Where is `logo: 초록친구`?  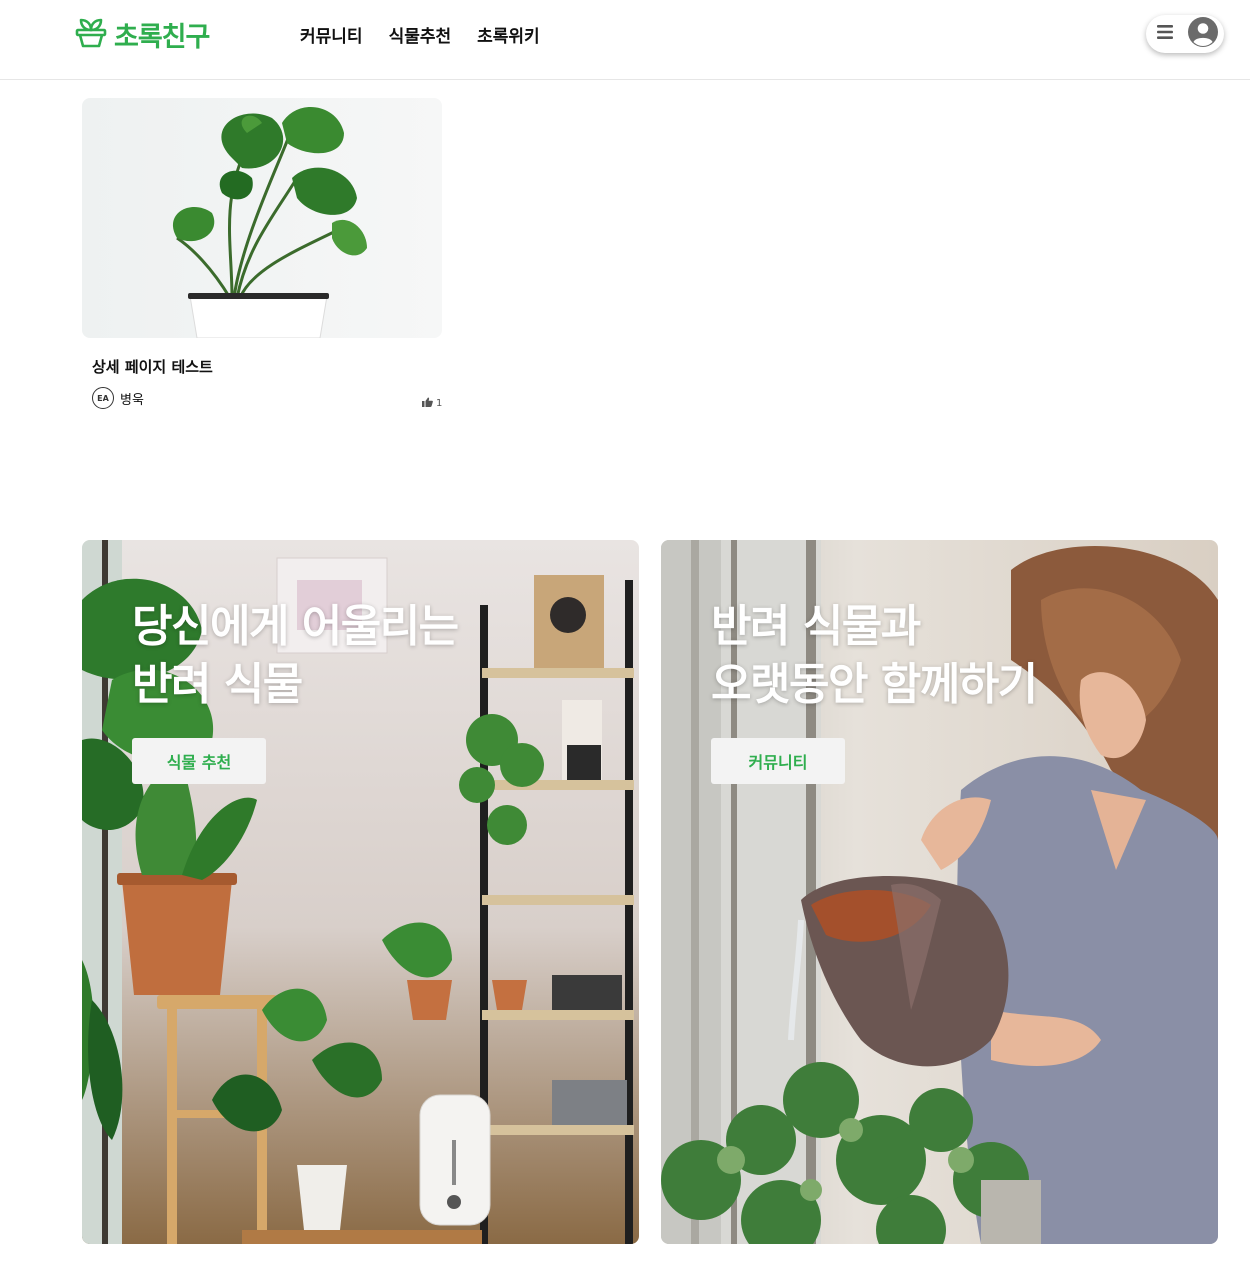 logo: 초록친구 is located at coordinates (142, 34).